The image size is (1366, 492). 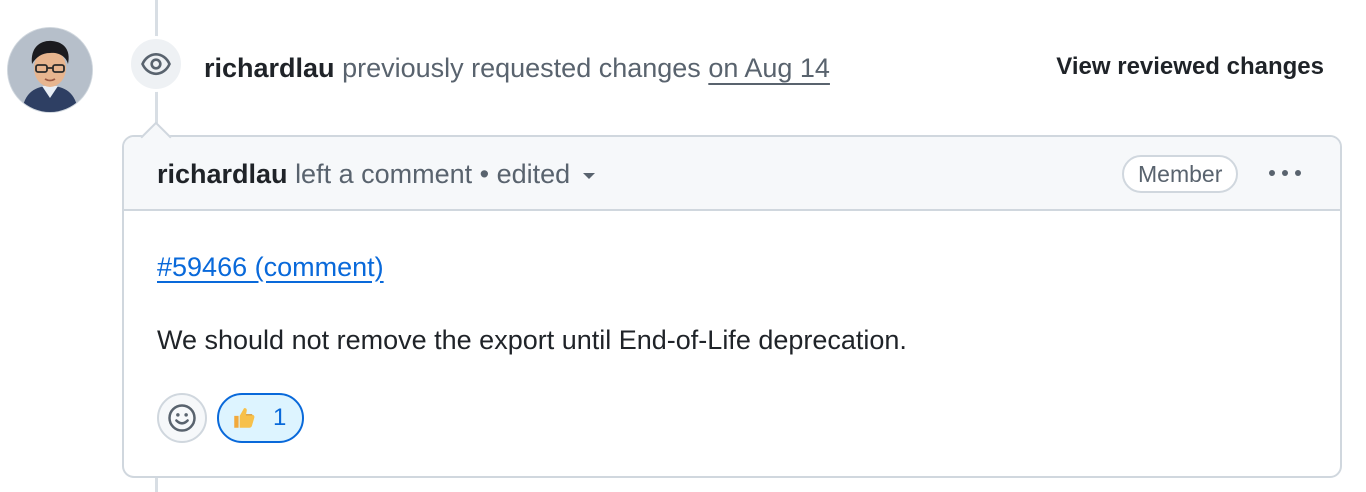 I want to click on avatar-image, so click(x=50, y=70).